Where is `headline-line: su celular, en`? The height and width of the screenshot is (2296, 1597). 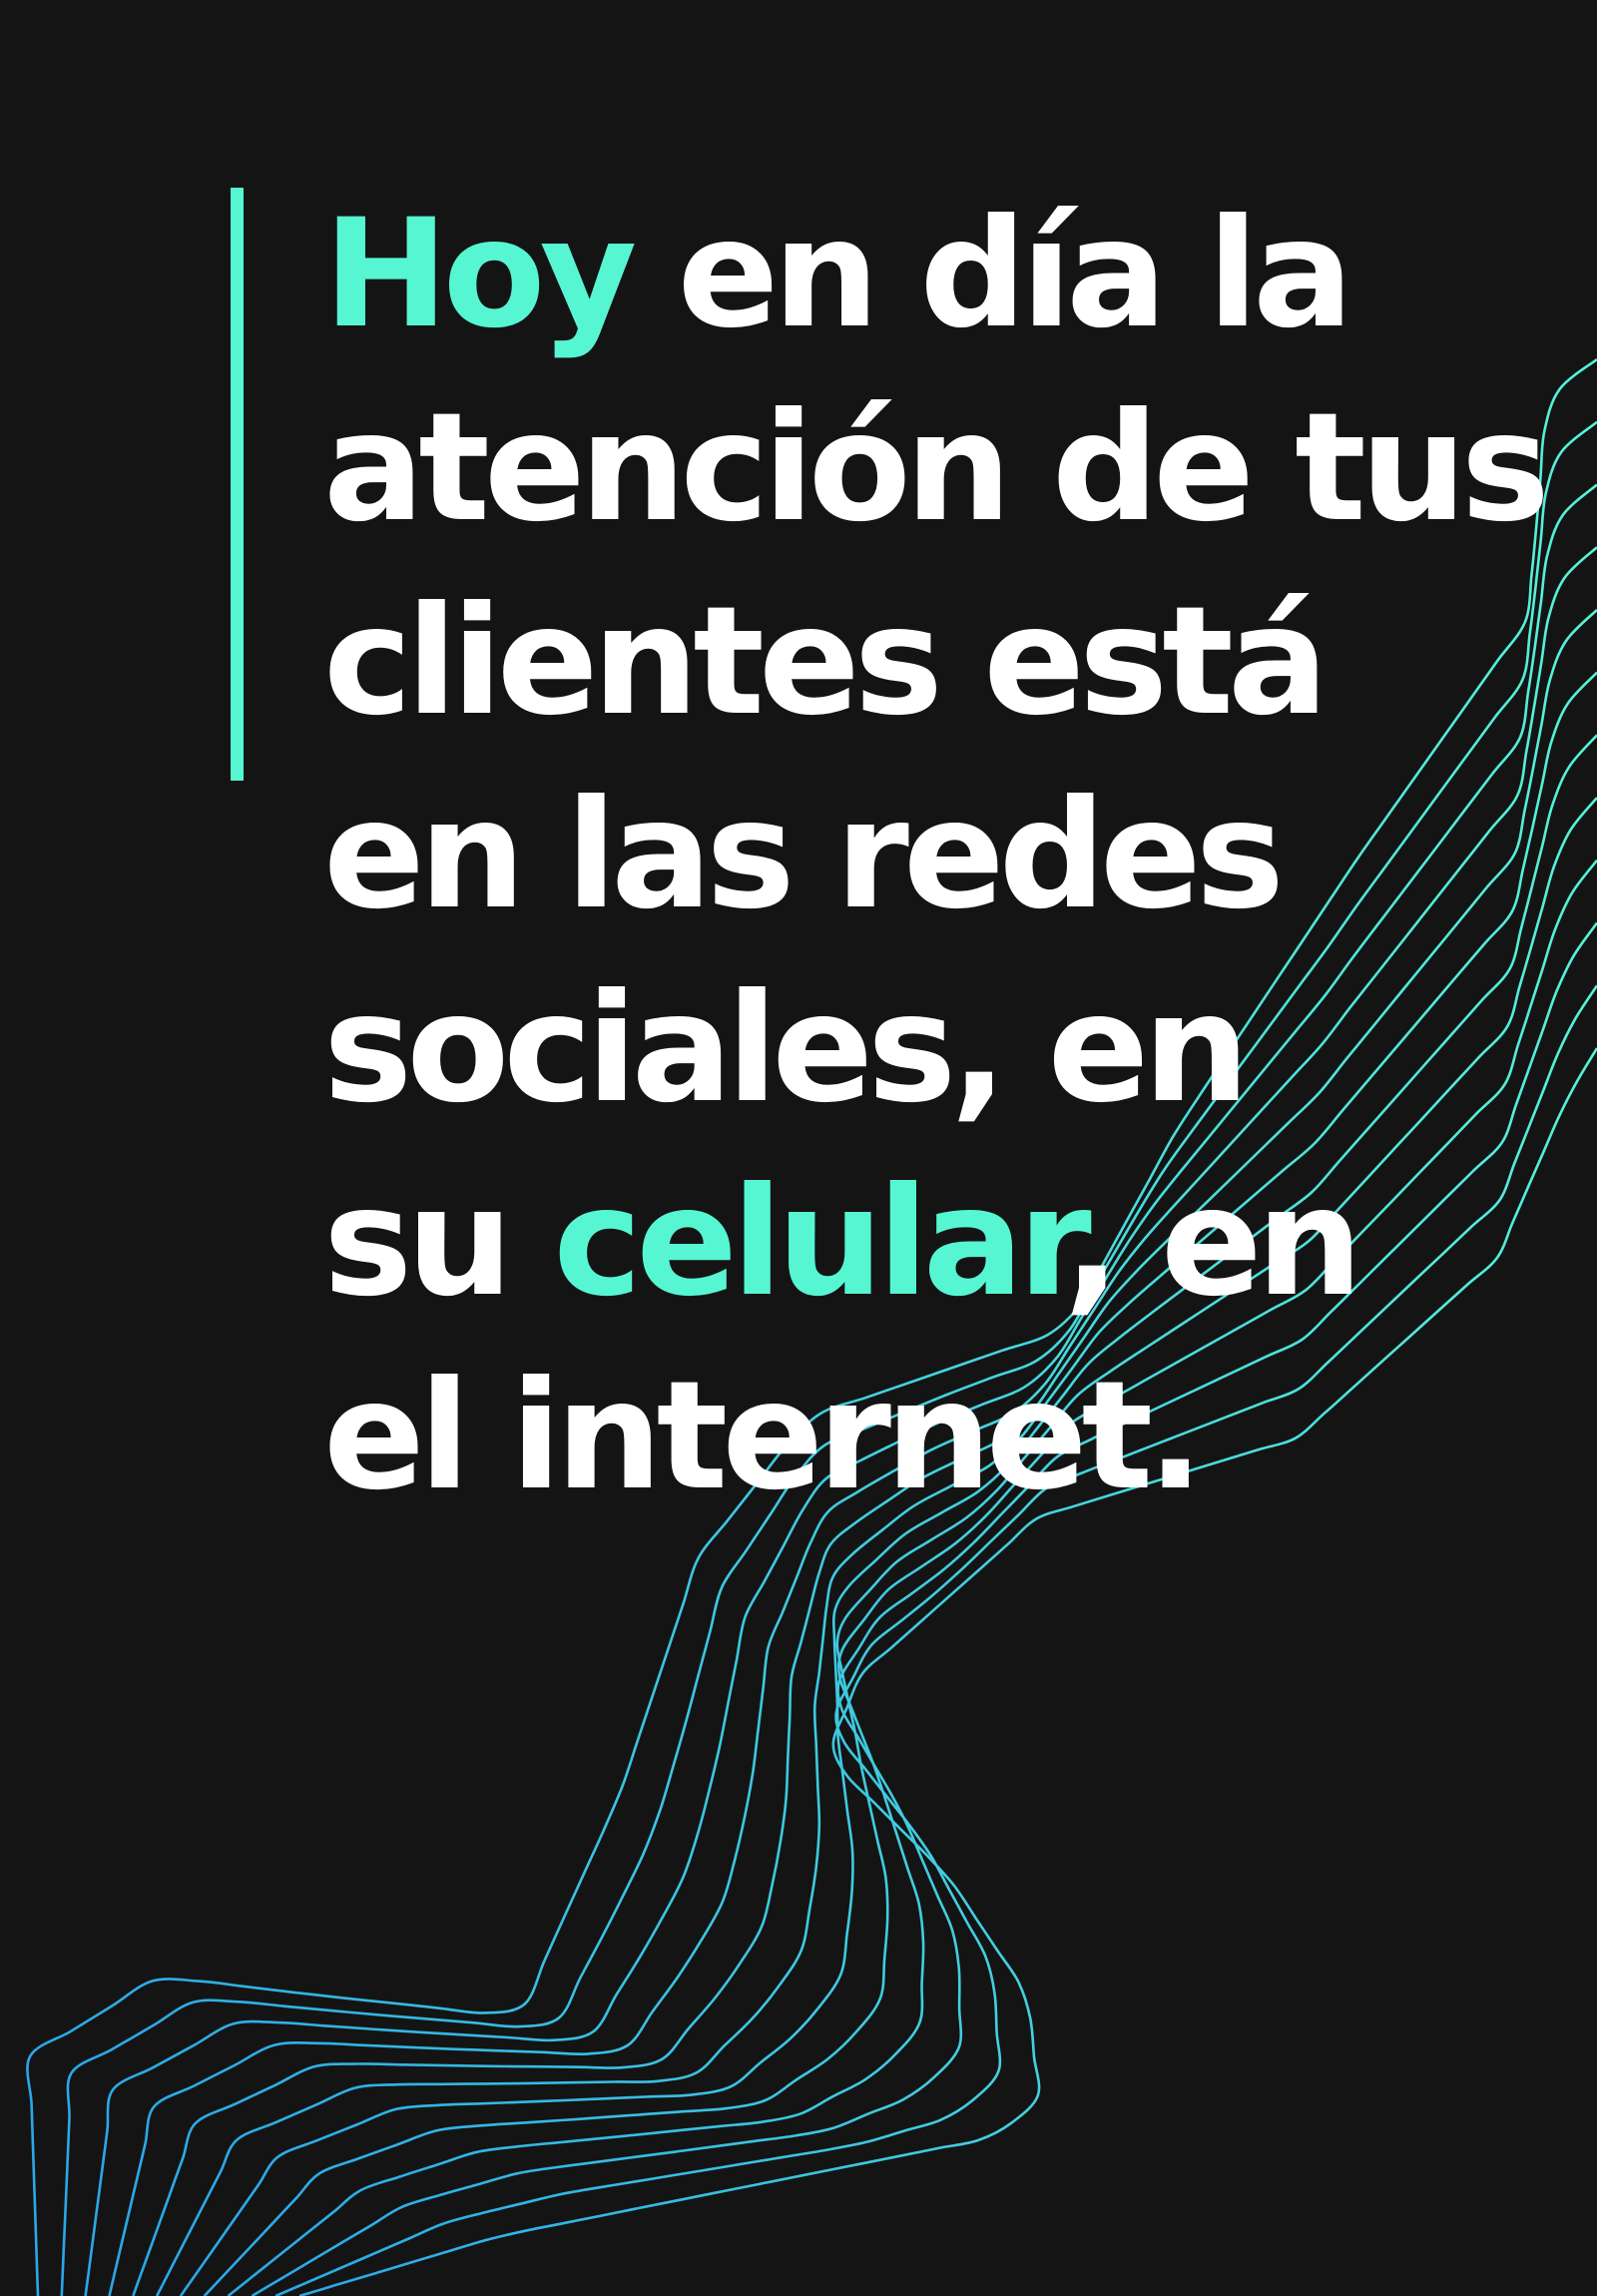 headline-line: su celular, en is located at coordinates (932, 1243).